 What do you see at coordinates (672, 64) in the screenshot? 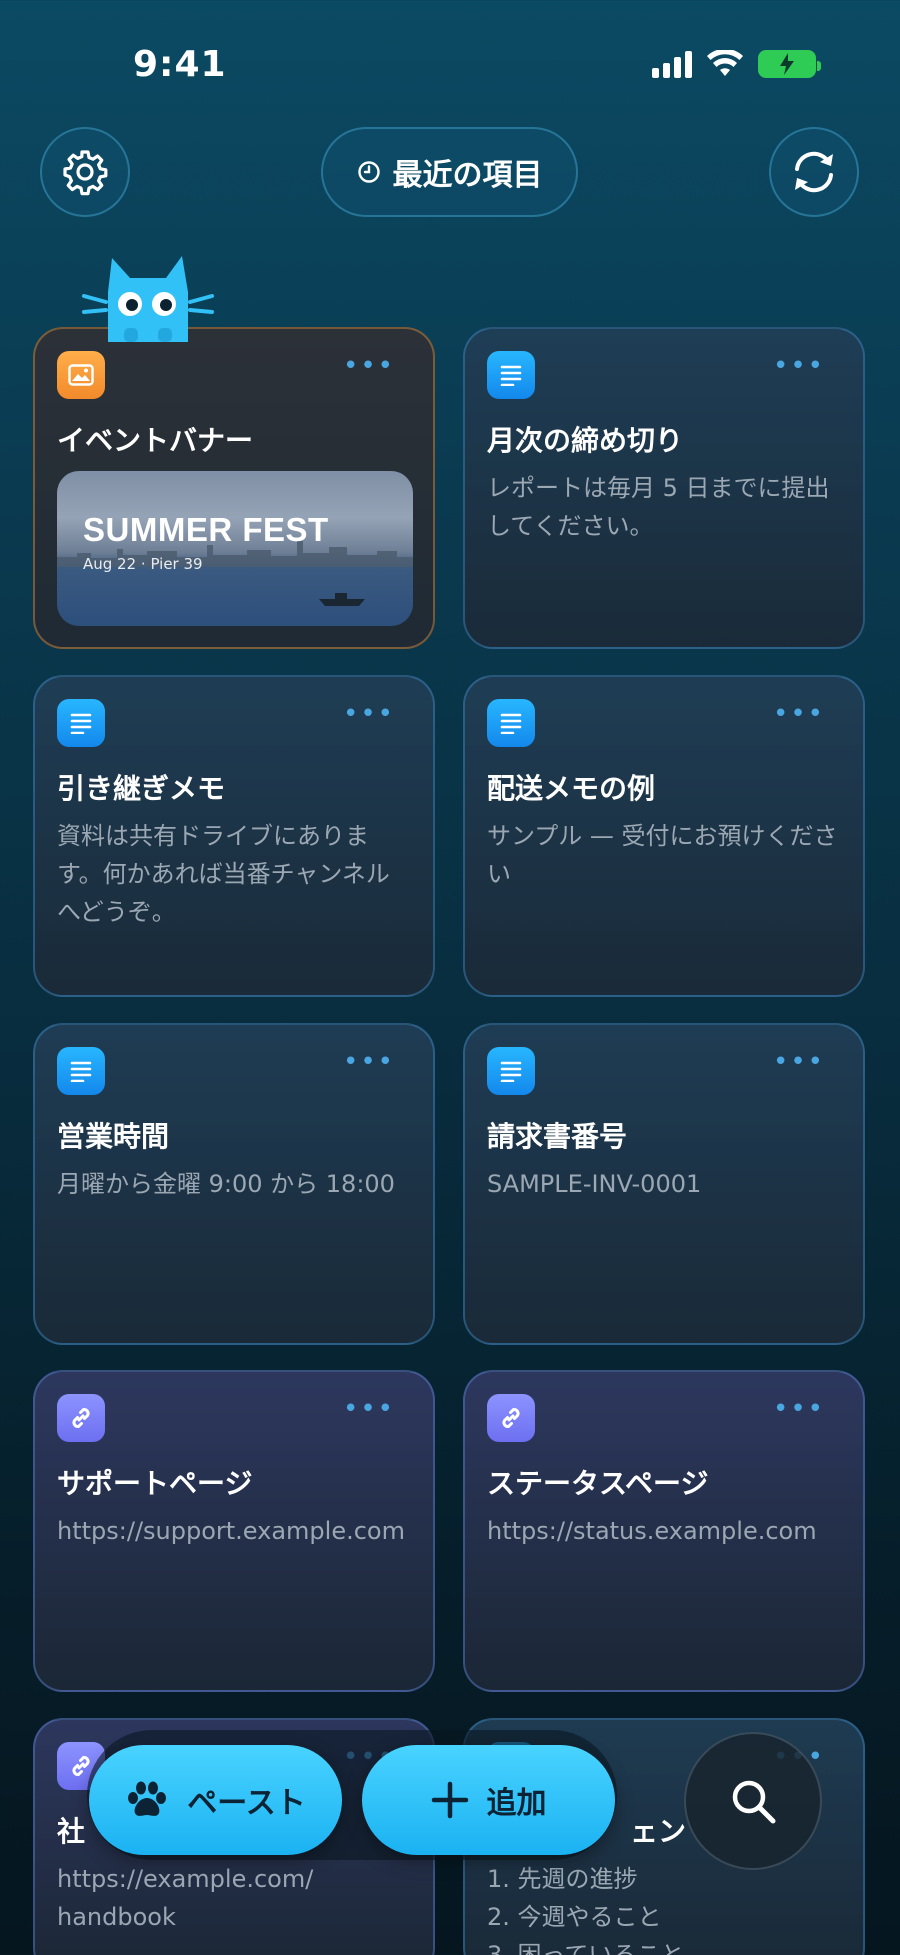
I see `cellular-signal-icon` at bounding box center [672, 64].